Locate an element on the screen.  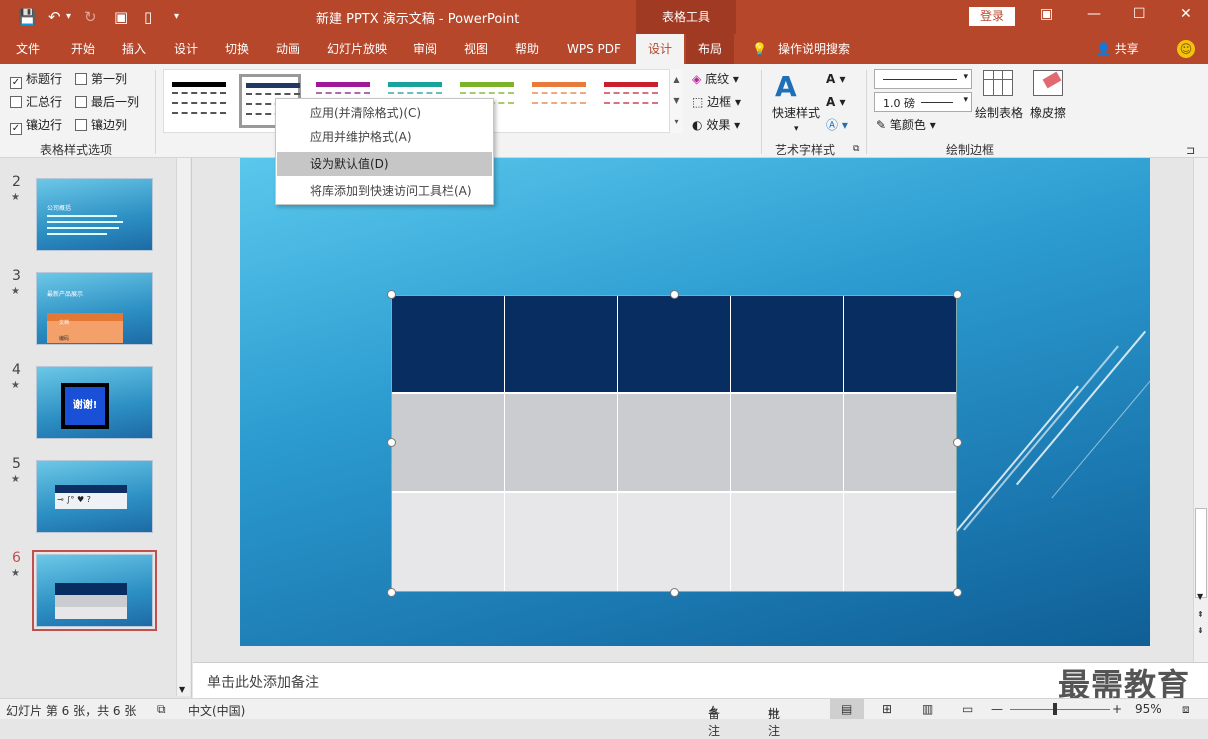
close-icon: ✕ is located at coordinates (1186, 14).